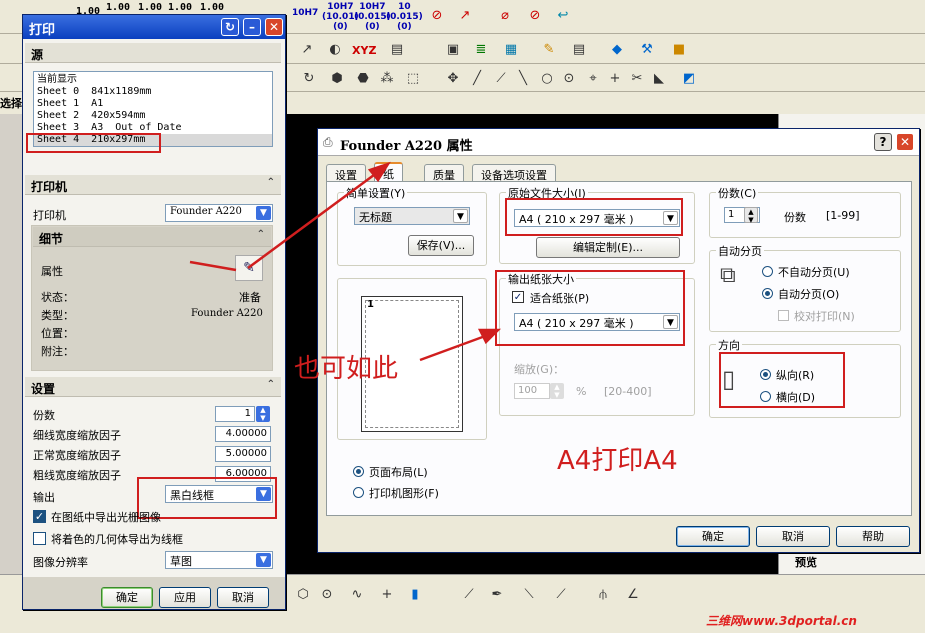 The image size is (925, 633). What do you see at coordinates (454, 347) in the screenshot?
I see `arrow-line-output` at bounding box center [454, 347].